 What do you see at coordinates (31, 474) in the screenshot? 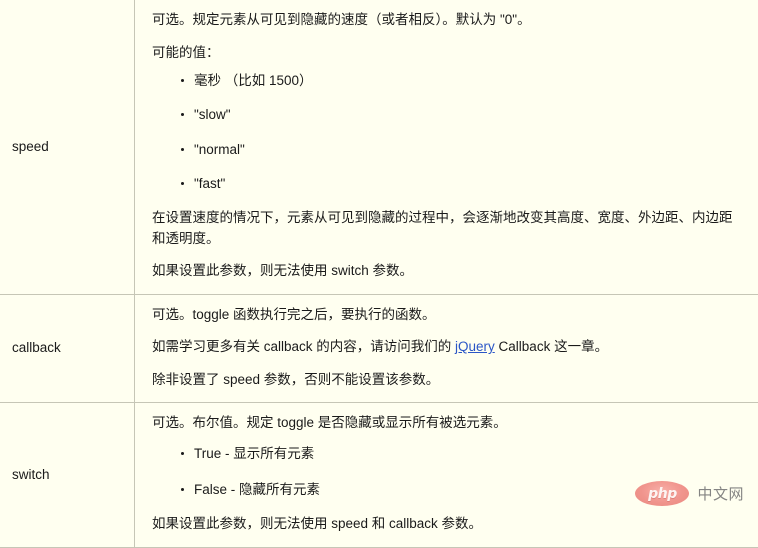
I see `param-name-label: switch` at bounding box center [31, 474].